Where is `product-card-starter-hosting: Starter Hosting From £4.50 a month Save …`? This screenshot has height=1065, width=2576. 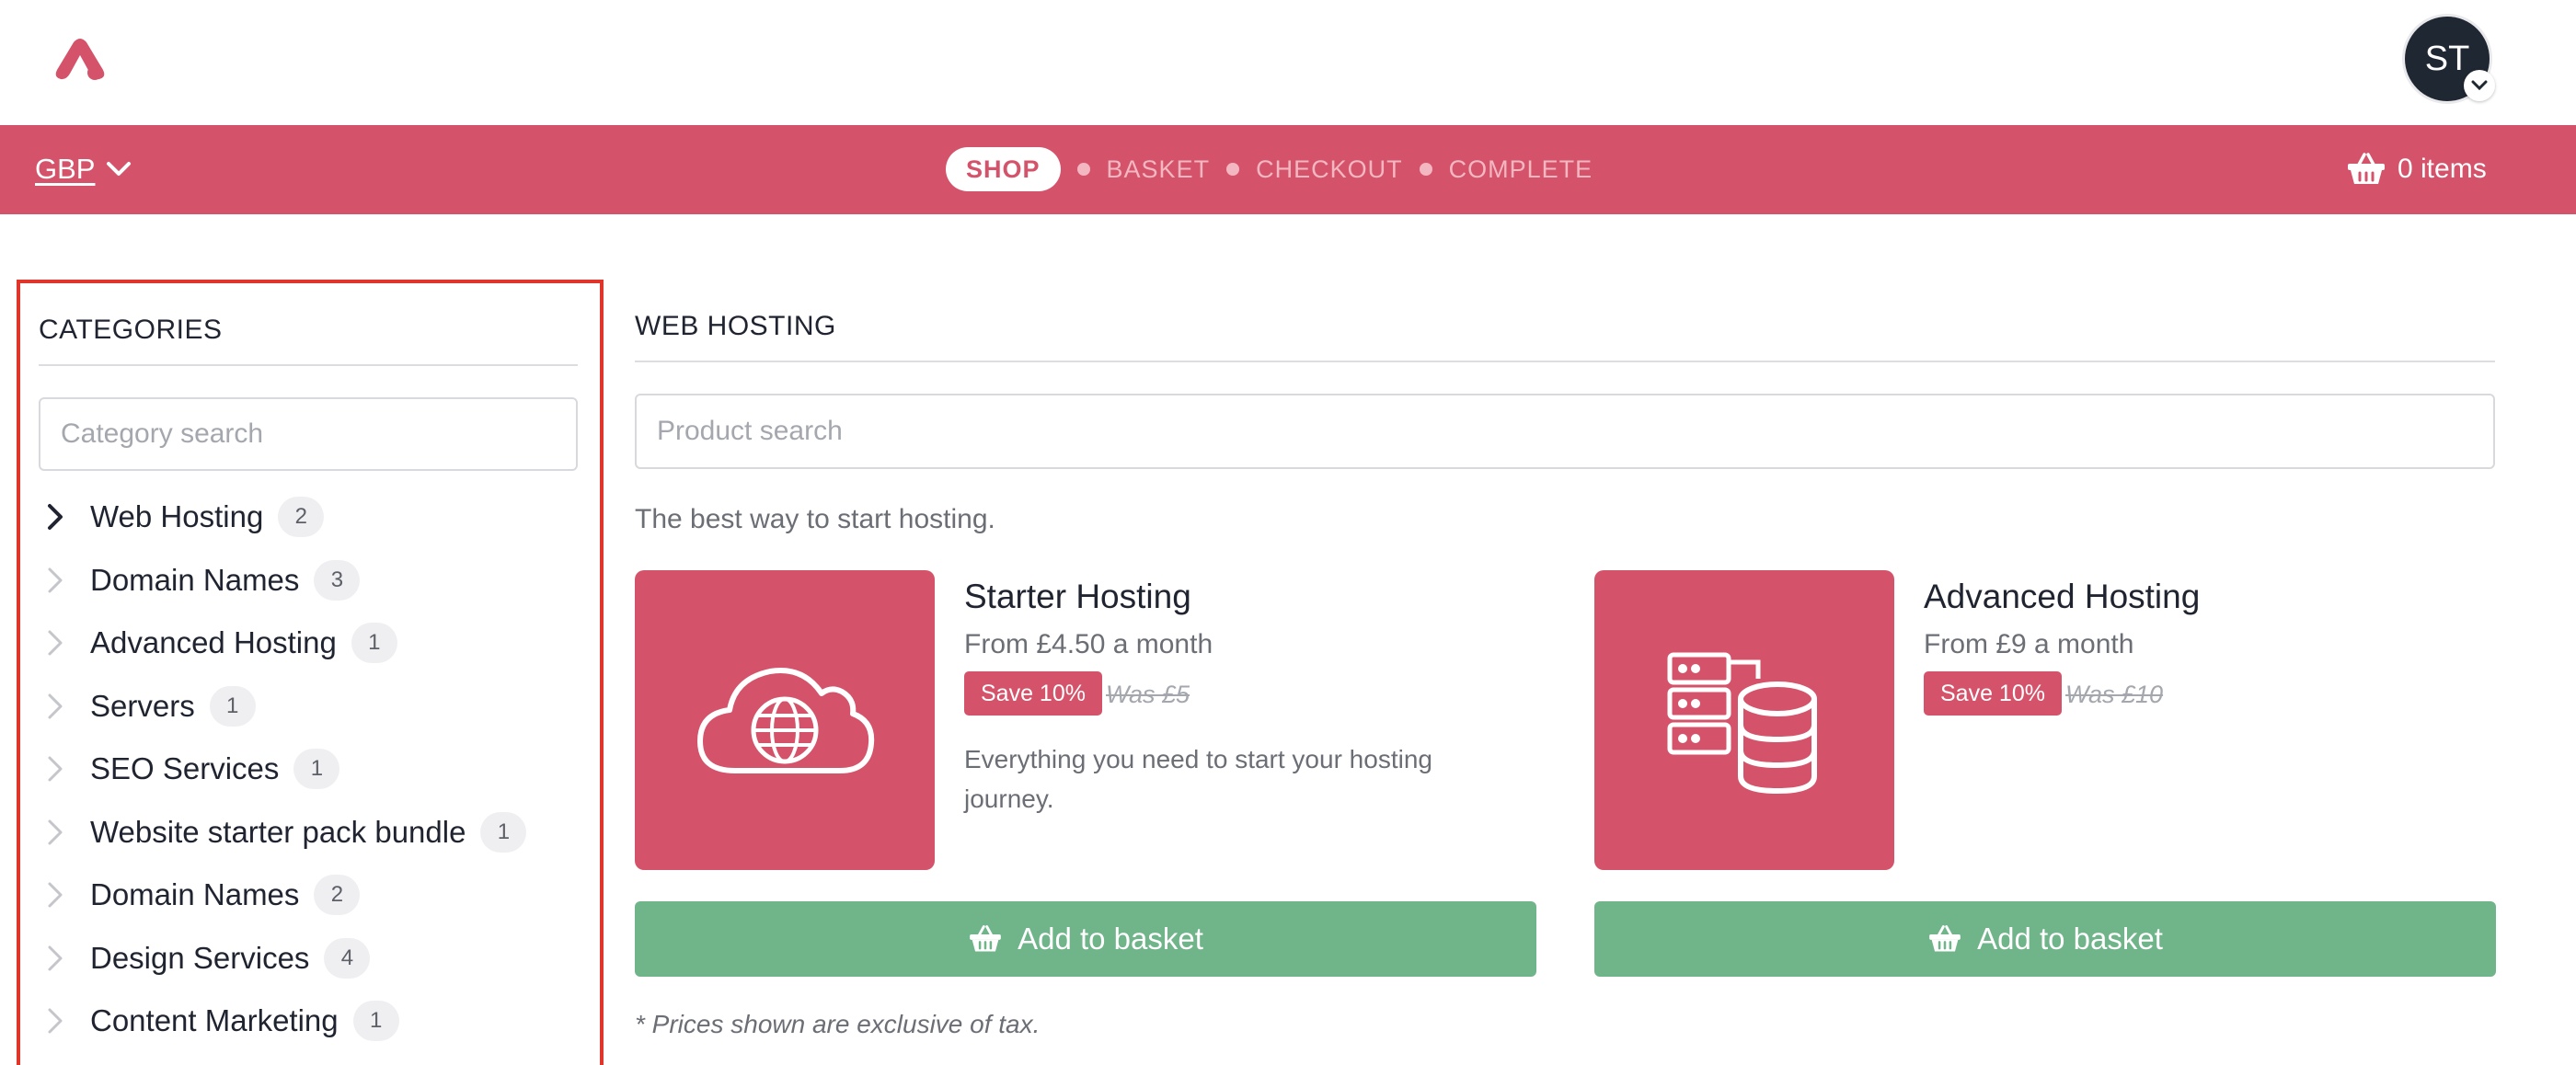
product-card-starter-hosting: Starter Hosting From £4.50 a month Save … is located at coordinates (1085, 774).